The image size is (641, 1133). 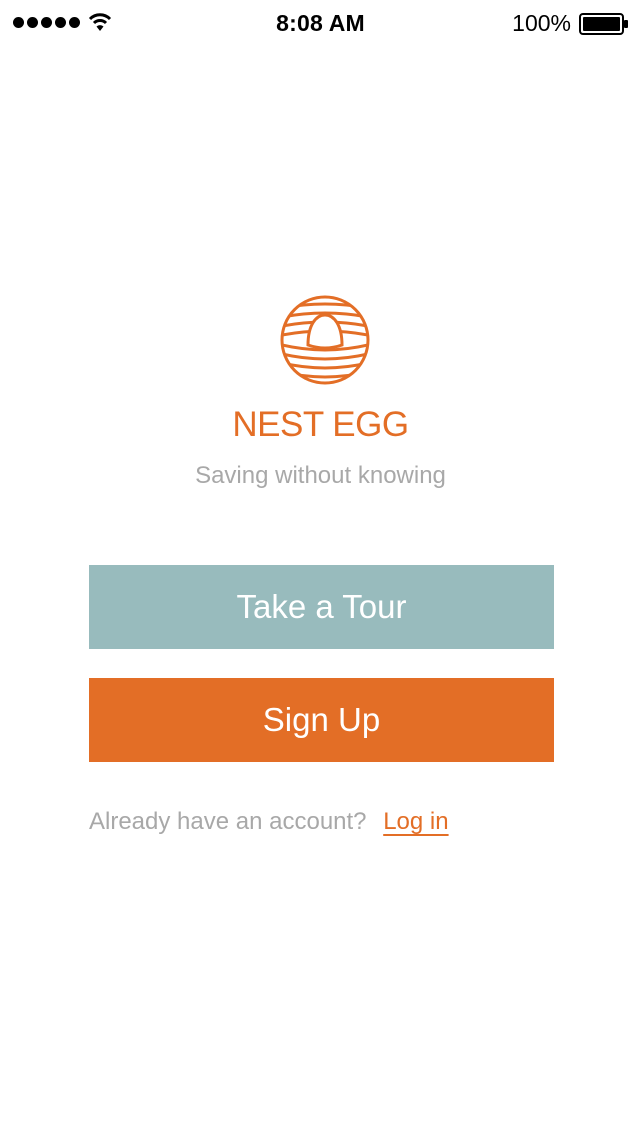 What do you see at coordinates (415, 821) in the screenshot?
I see `login-link: Log in` at bounding box center [415, 821].